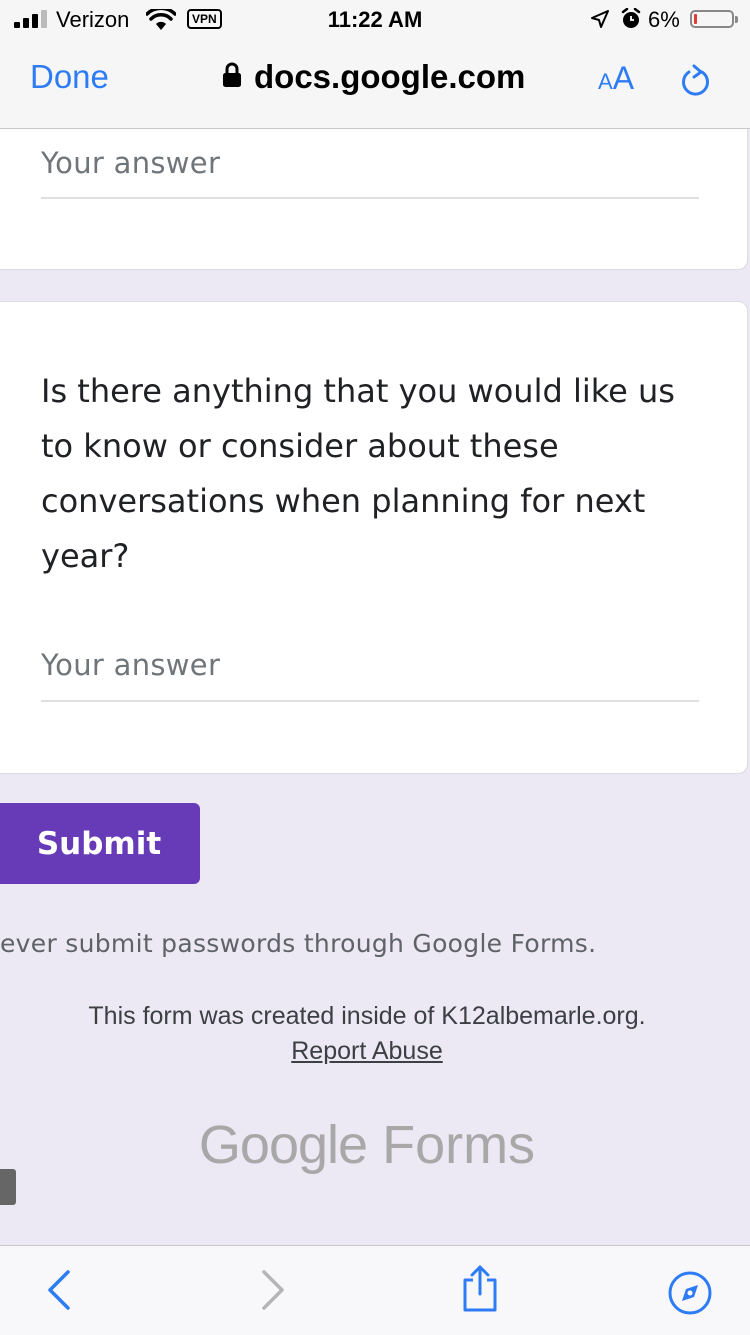  Describe the element at coordinates (600, 22) in the screenshot. I see `location-icon` at that location.